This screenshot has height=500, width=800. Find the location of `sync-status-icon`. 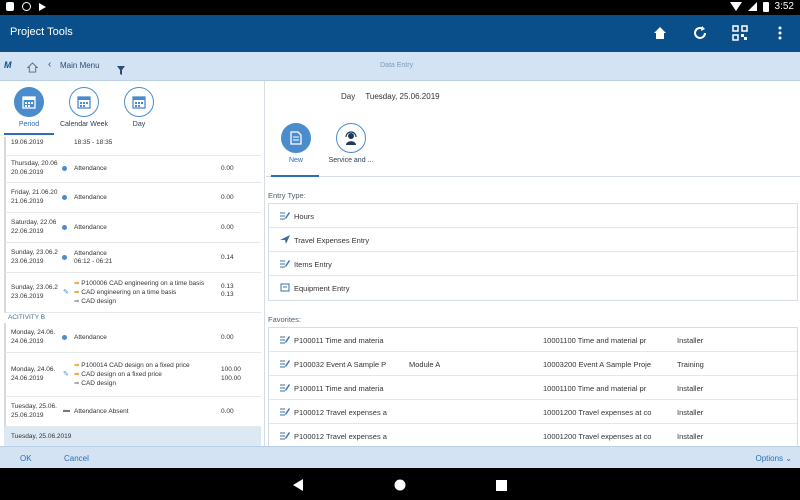

sync-status-icon is located at coordinates (26, 6).